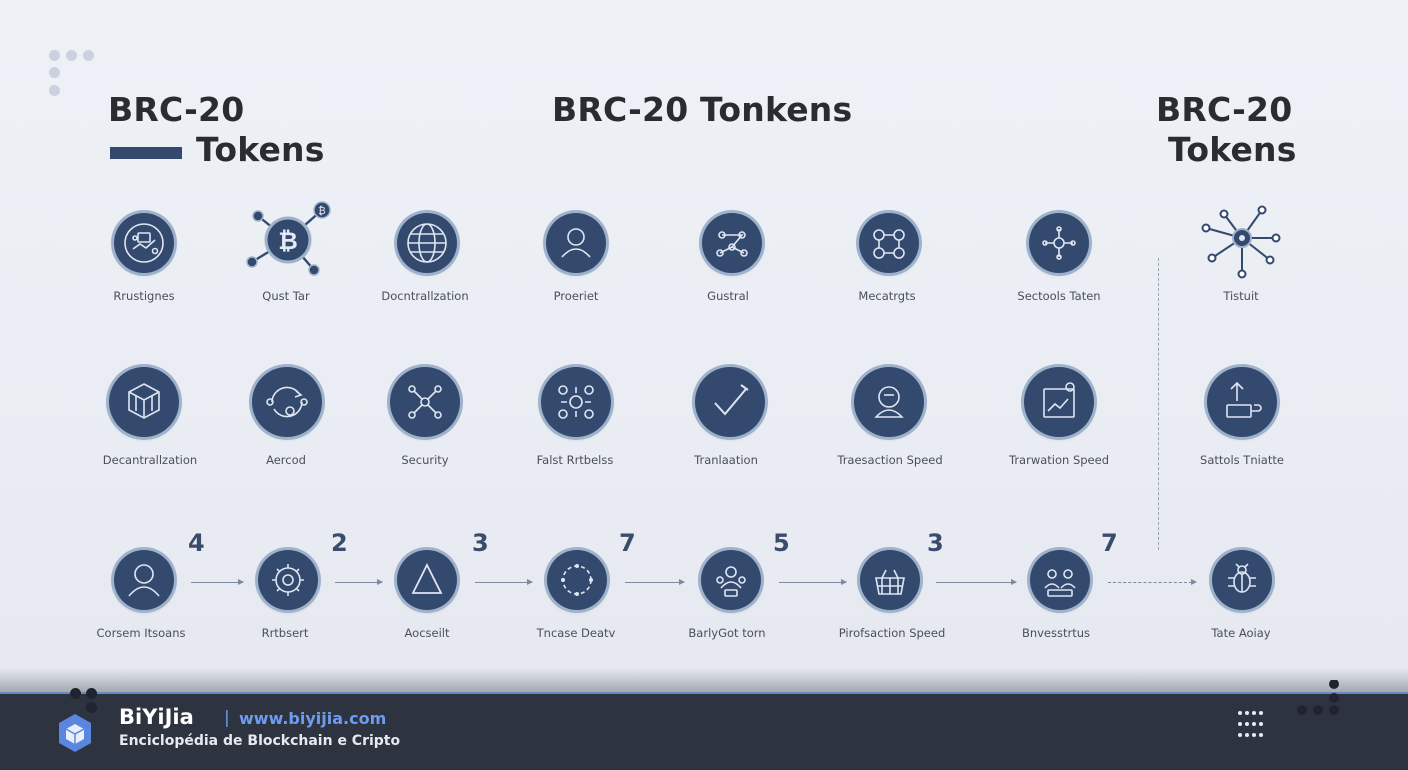 This screenshot has height=770, width=1408. Describe the element at coordinates (1241, 633) in the screenshot. I see `row3-label: Tate Aoiay` at that location.